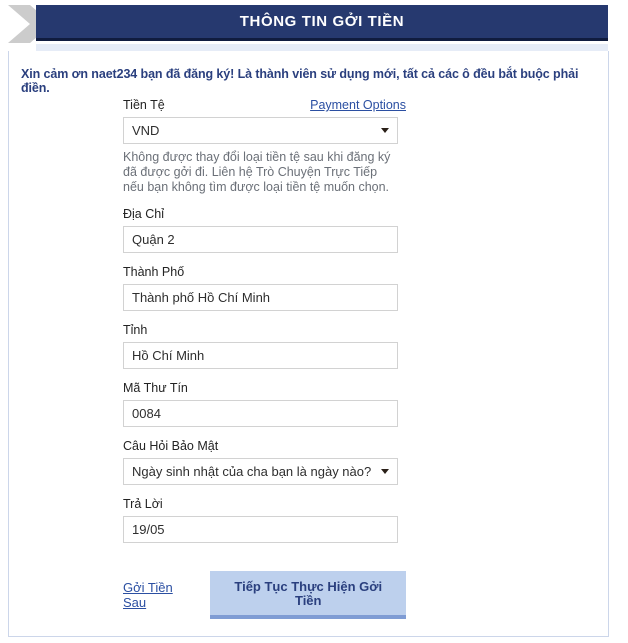  I want to click on currency-select: VND, so click(260, 130).